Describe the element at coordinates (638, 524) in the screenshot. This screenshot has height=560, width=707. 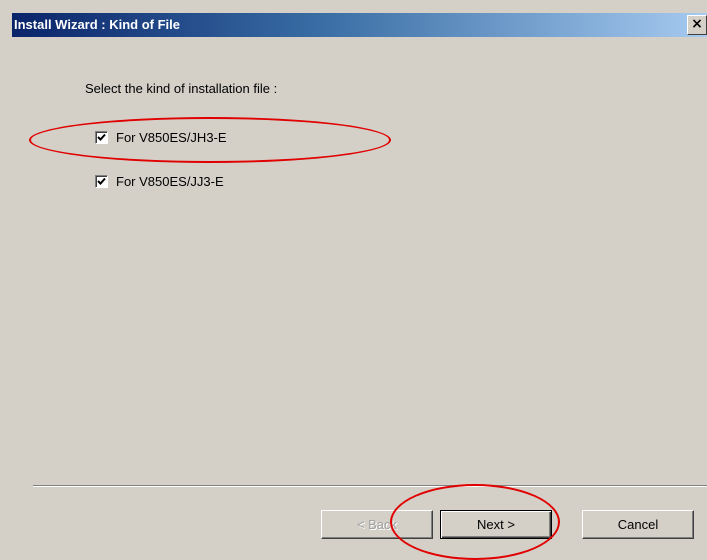
I see `cancel-button: Cancel` at that location.